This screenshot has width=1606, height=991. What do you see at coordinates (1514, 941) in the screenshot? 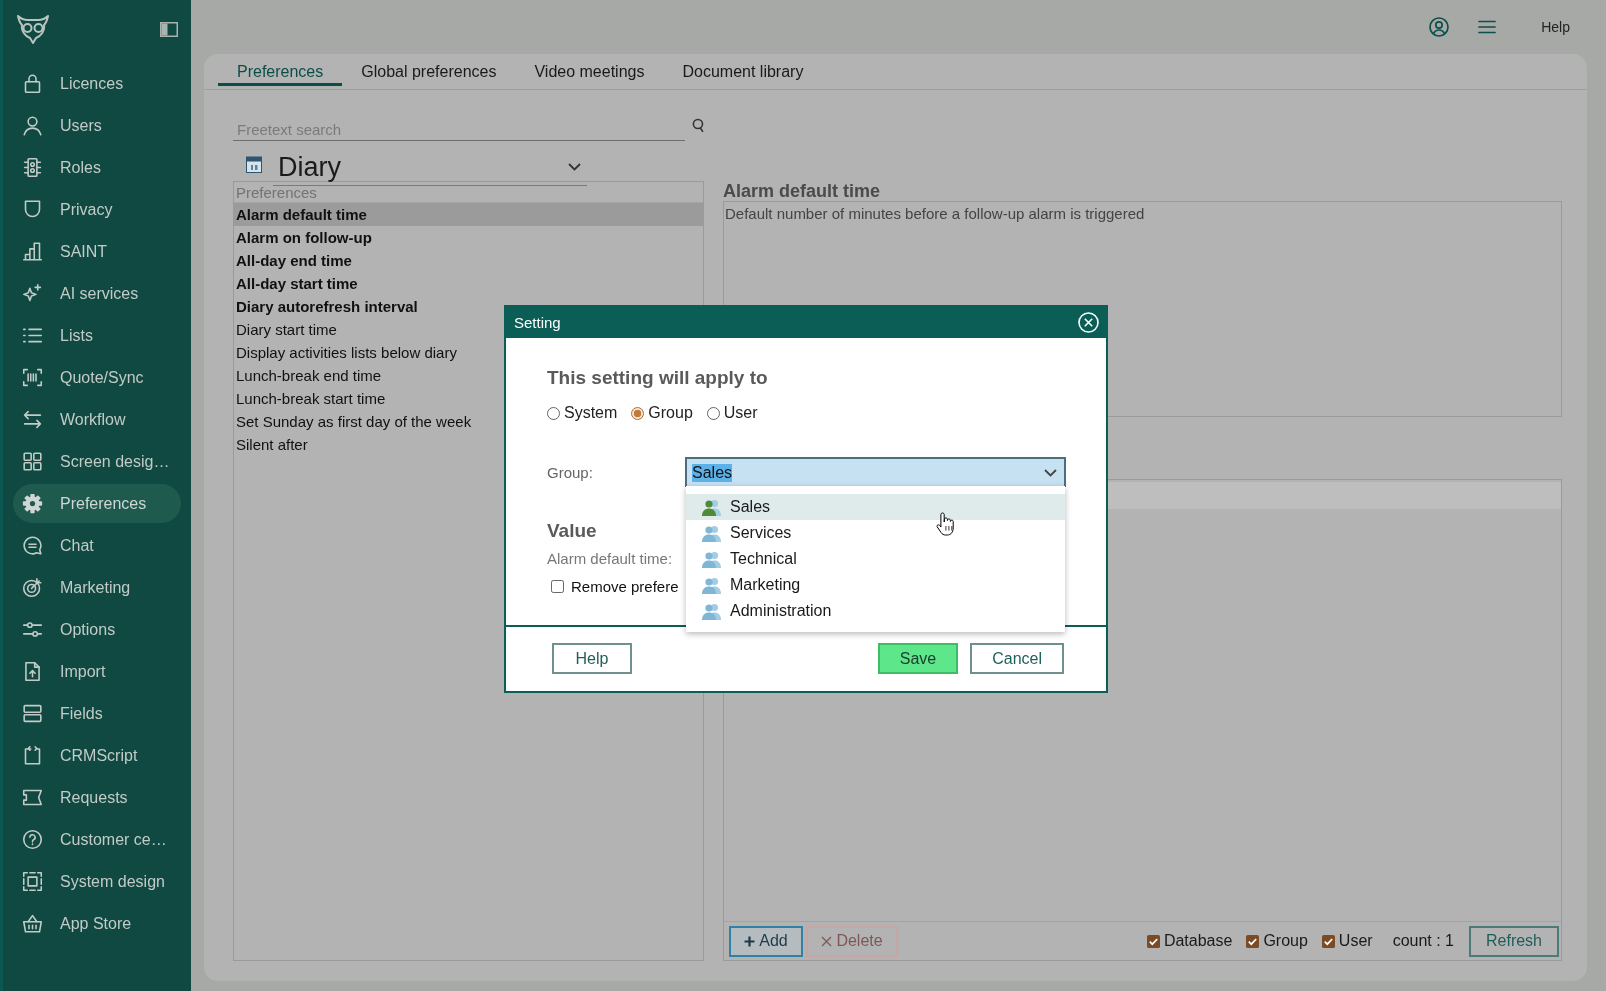
I see `refresh-button: Refresh` at bounding box center [1514, 941].